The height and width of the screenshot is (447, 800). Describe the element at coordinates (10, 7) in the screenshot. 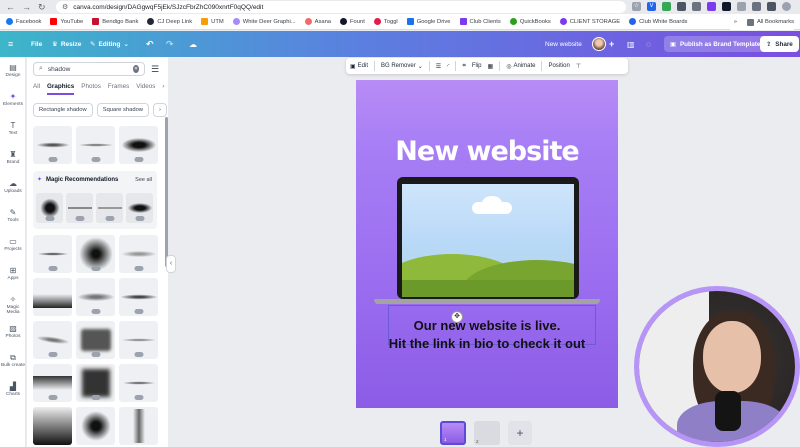

I see `back-icon: ←` at that location.